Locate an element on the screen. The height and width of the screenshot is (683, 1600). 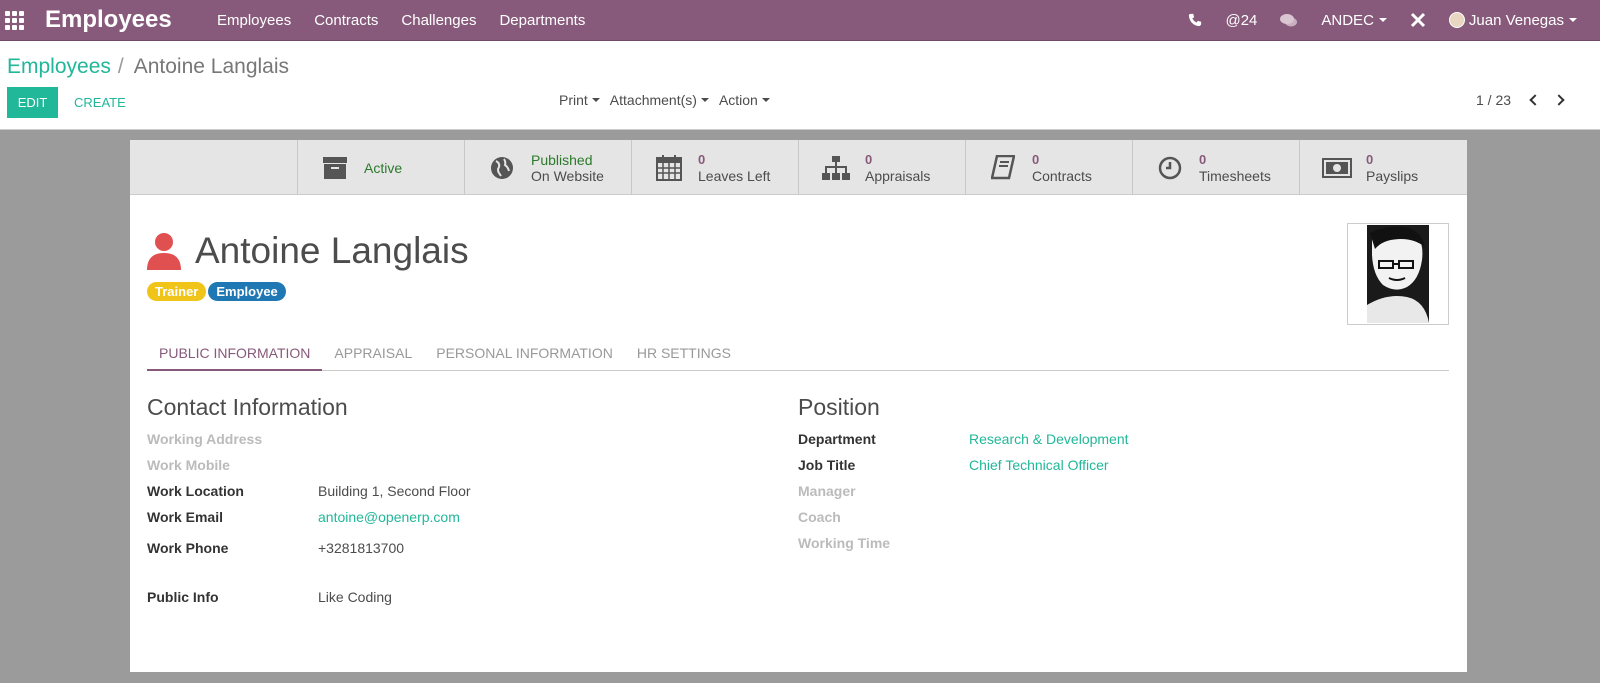
user-name: Juan Venegas is located at coordinates (1516, 20).